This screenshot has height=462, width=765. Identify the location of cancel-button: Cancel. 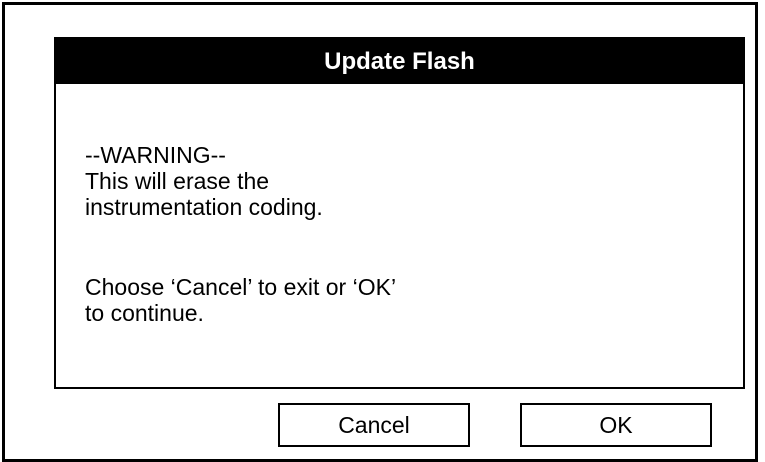
(374, 425).